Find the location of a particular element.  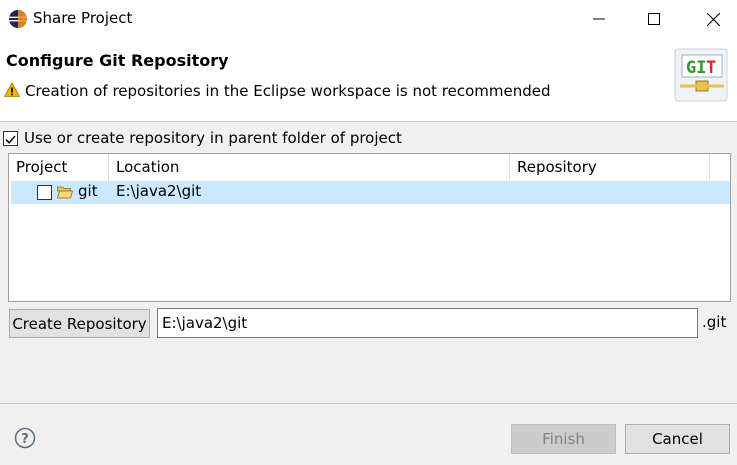

eclipse-icon is located at coordinates (18, 19).